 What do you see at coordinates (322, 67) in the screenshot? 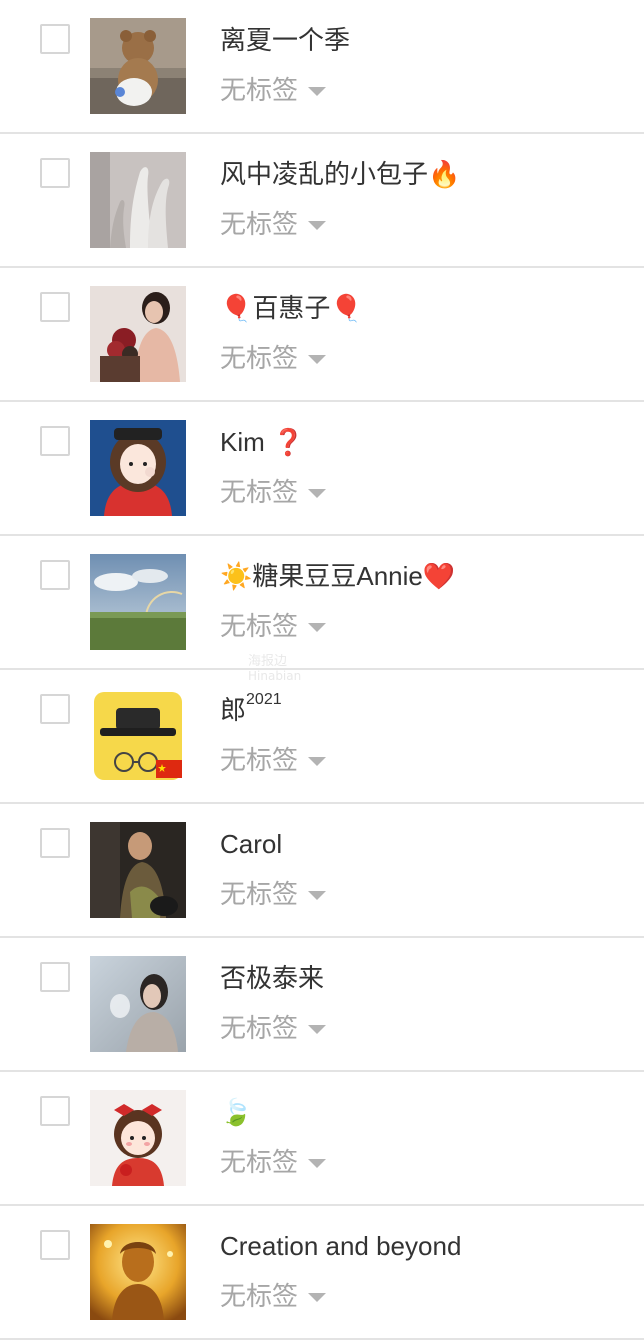
I see `contact-row: 离夏一个季 无标签` at bounding box center [322, 67].